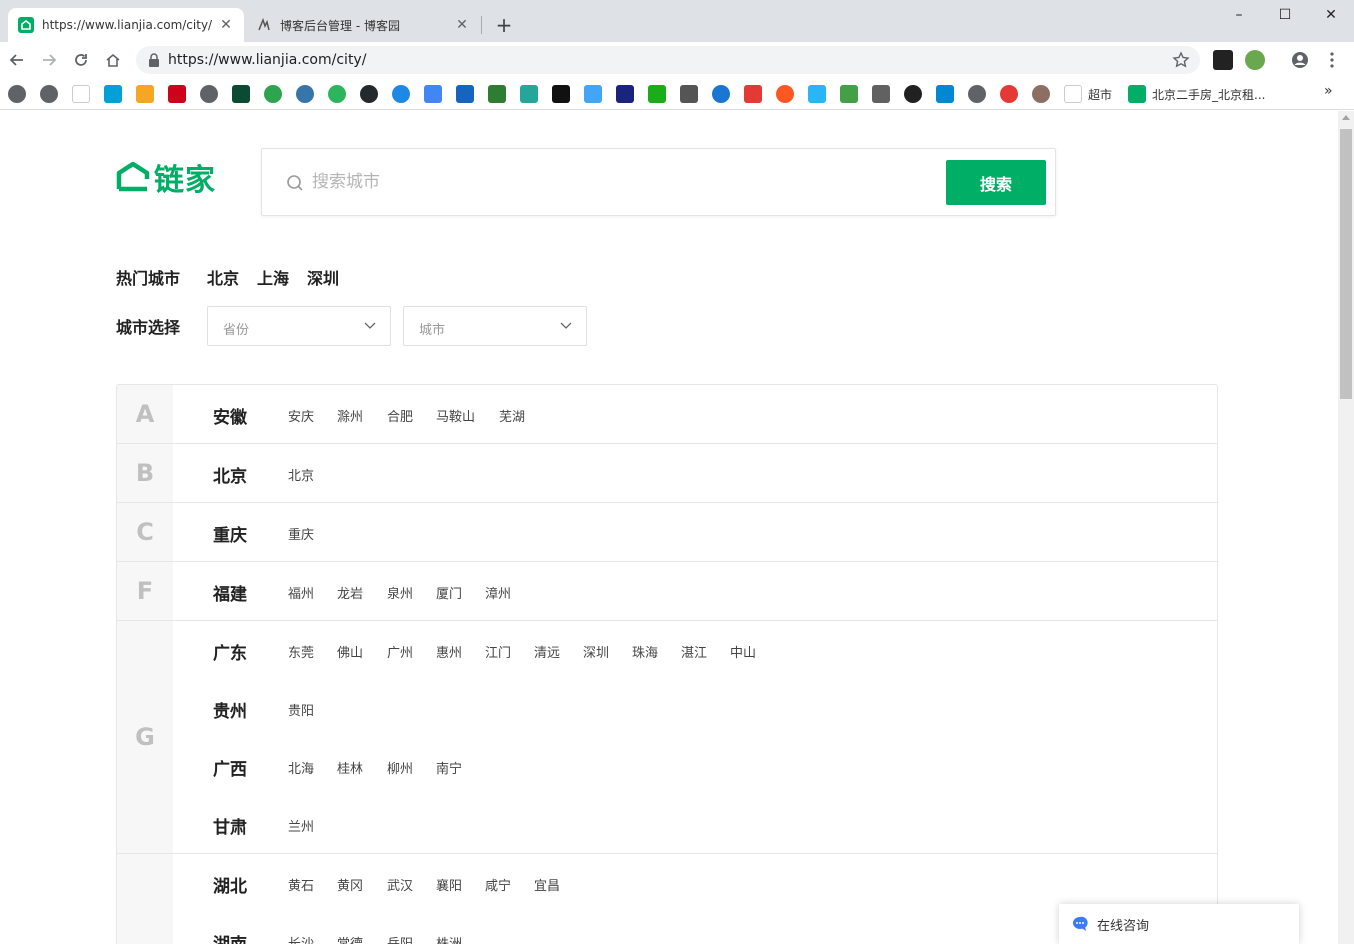  Describe the element at coordinates (400, 767) in the screenshot. I see `city-link: 柳州` at that location.